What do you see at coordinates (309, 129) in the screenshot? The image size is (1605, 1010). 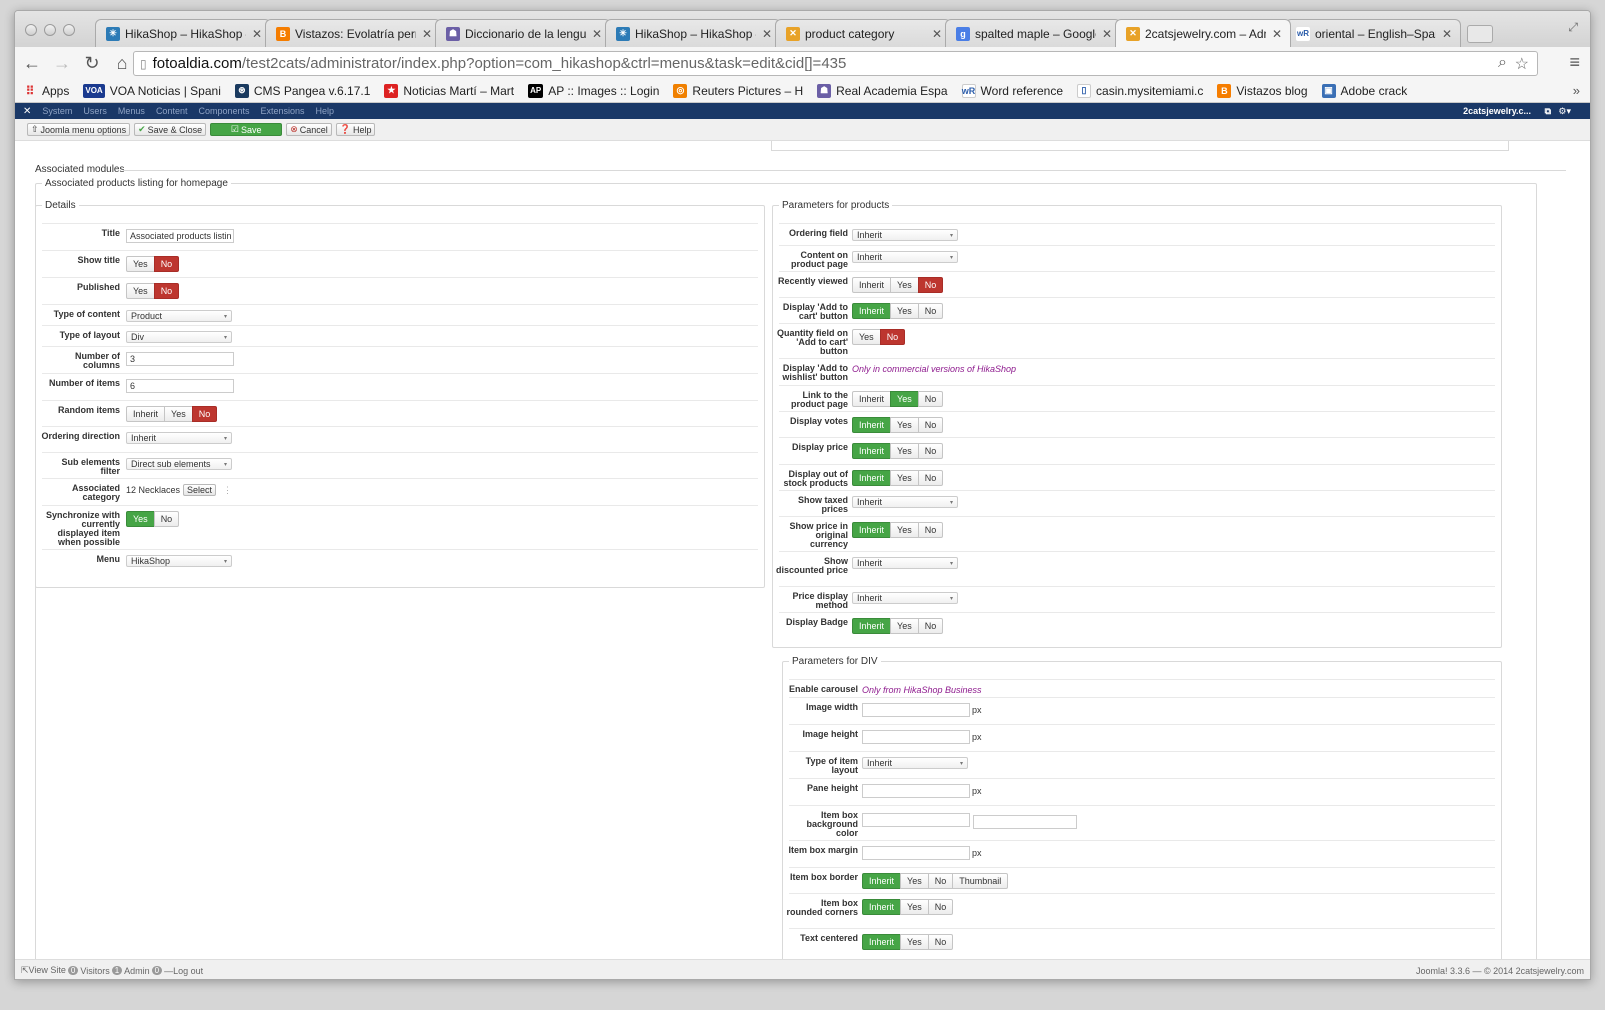 I see `cancel-button: ⊗ Cancel` at bounding box center [309, 129].